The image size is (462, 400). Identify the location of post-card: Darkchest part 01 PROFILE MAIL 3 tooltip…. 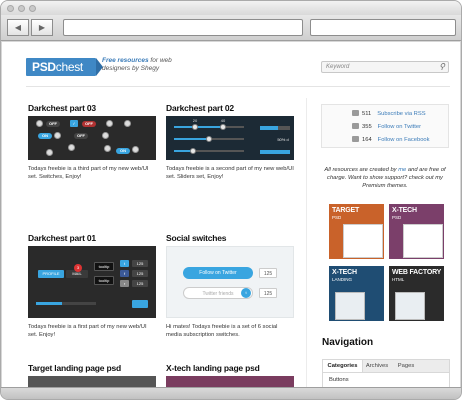
(92, 285).